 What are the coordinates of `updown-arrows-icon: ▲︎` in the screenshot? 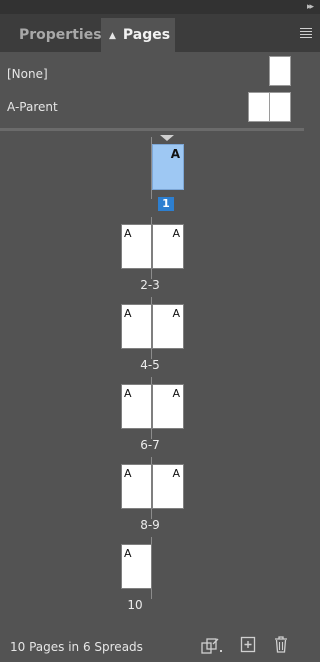 It's located at (112, 36).